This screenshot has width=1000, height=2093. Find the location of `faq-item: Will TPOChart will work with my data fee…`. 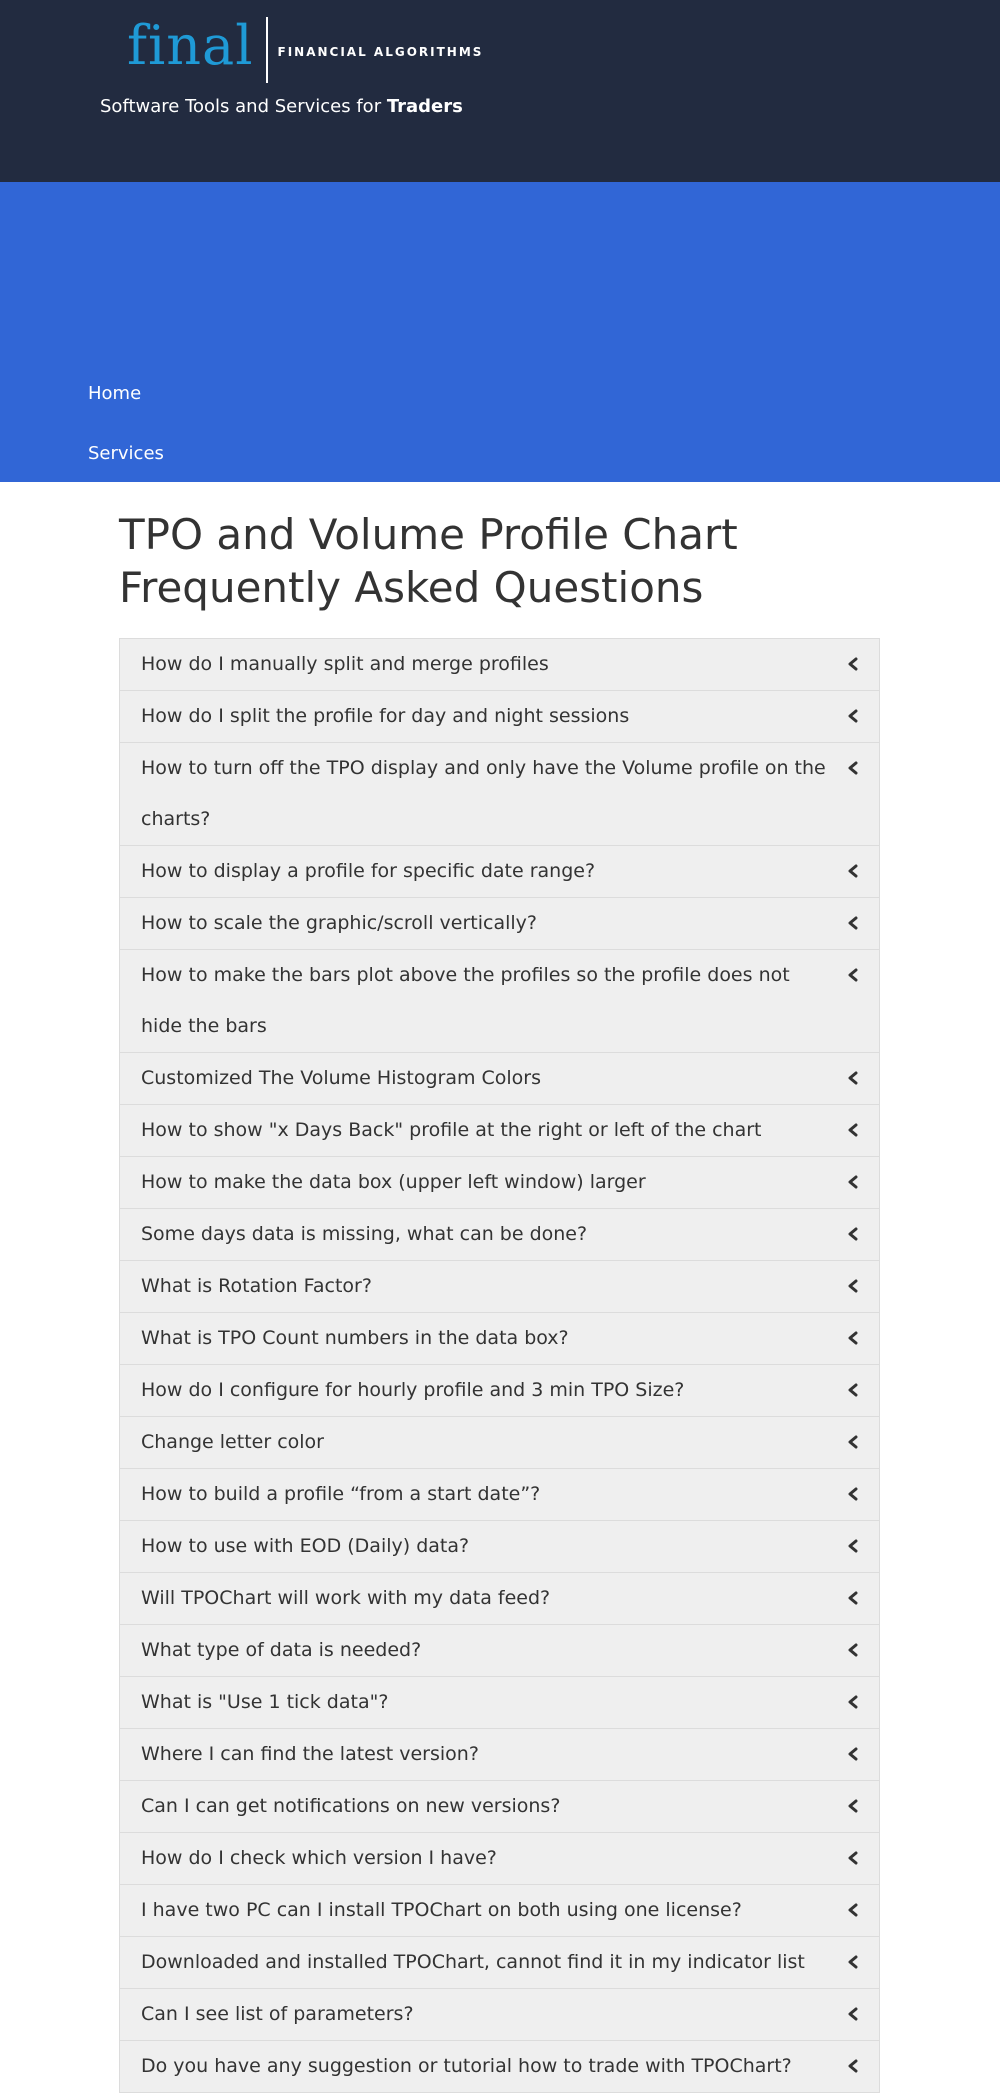

faq-item: Will TPOChart will work with my data fee… is located at coordinates (499, 1599).